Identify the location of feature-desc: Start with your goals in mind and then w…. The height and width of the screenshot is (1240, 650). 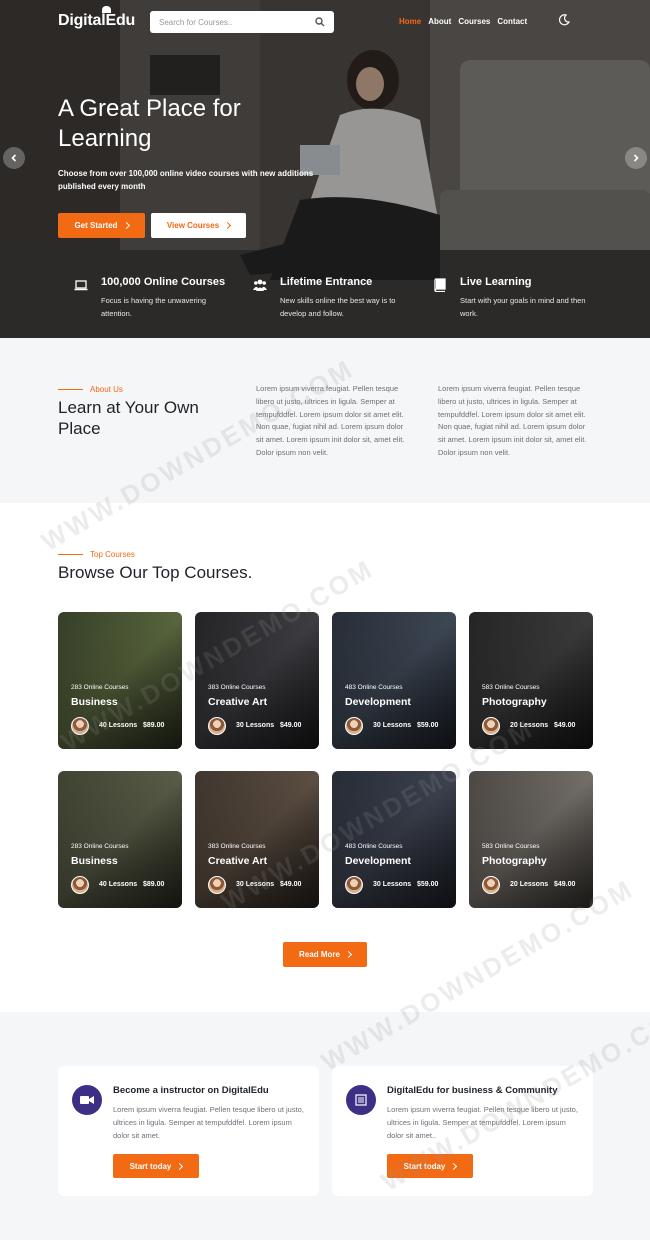
(523, 307).